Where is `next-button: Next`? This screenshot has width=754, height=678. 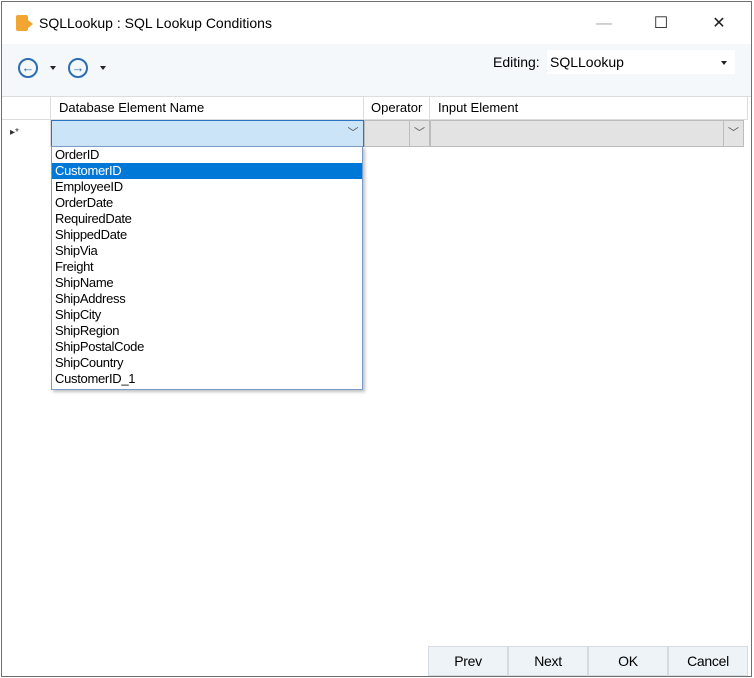 next-button: Next is located at coordinates (548, 661).